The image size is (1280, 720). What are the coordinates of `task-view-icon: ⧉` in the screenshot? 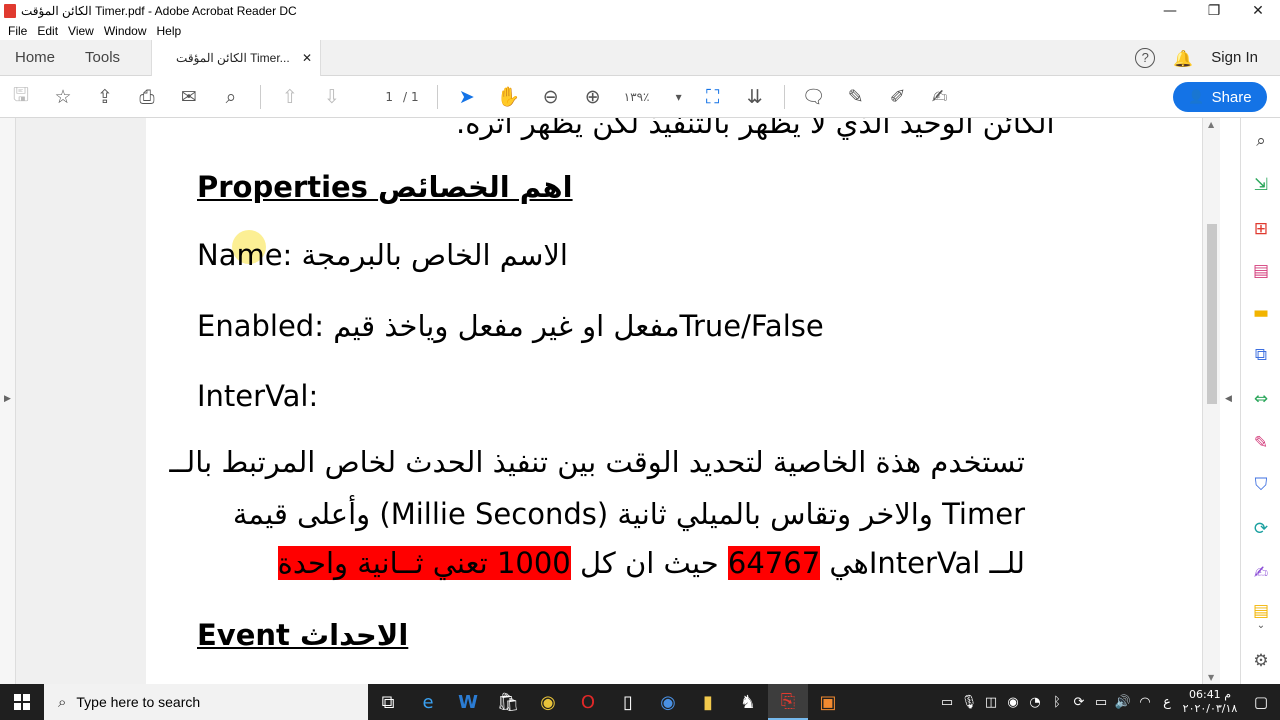 It's located at (388, 702).